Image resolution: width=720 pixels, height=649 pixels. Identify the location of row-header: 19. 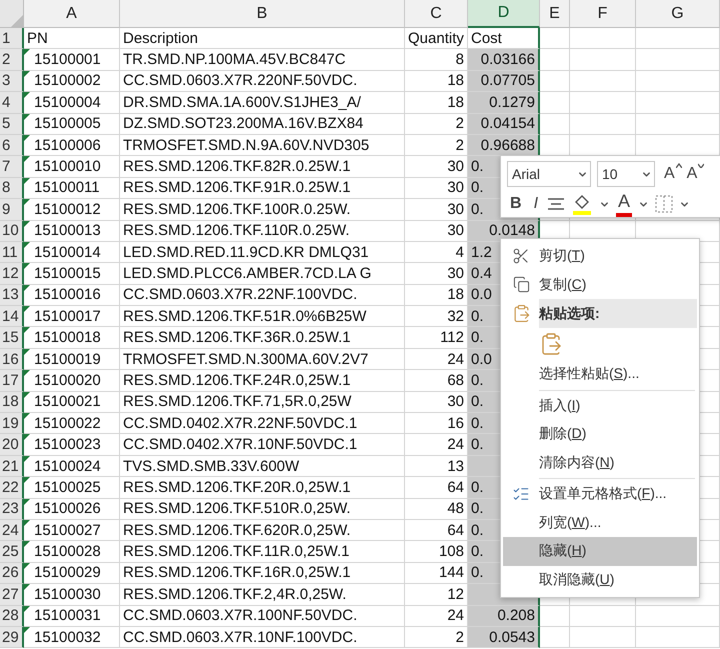
(12, 423).